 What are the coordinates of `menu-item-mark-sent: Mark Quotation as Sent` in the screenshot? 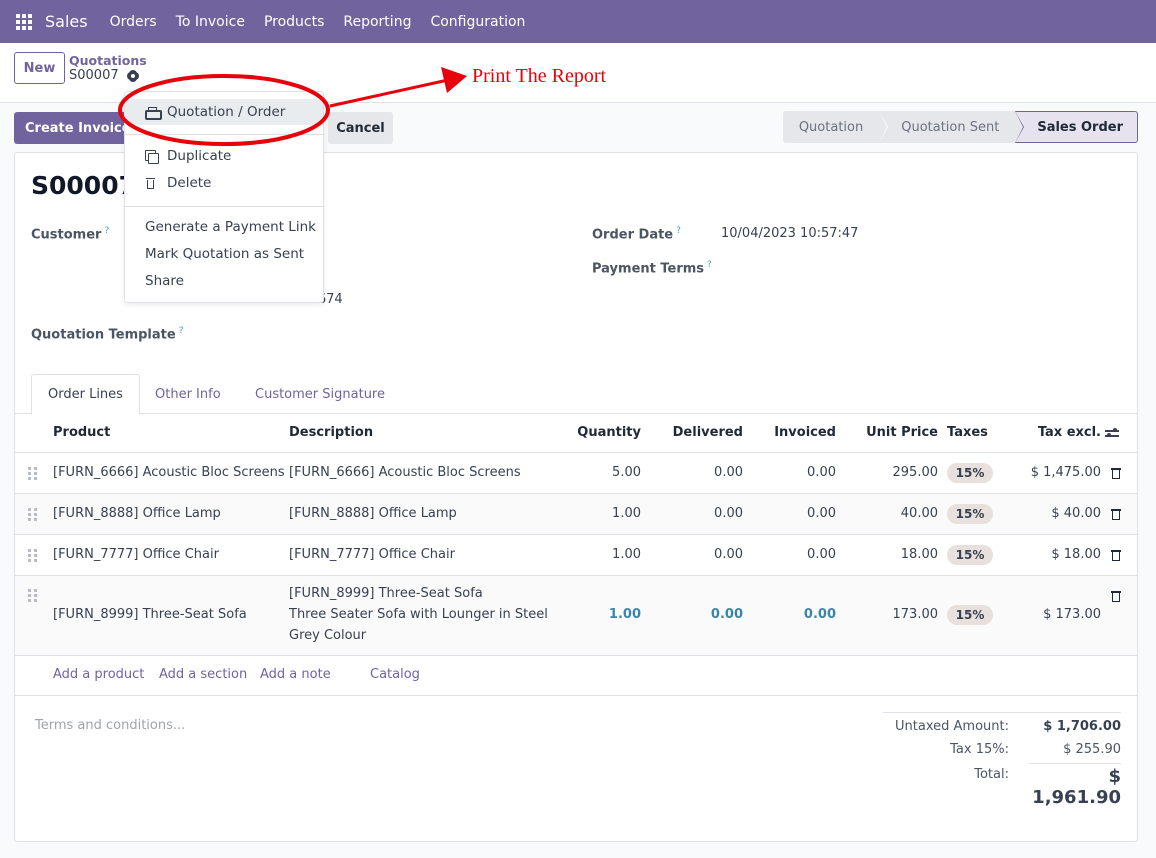 It's located at (224, 254).